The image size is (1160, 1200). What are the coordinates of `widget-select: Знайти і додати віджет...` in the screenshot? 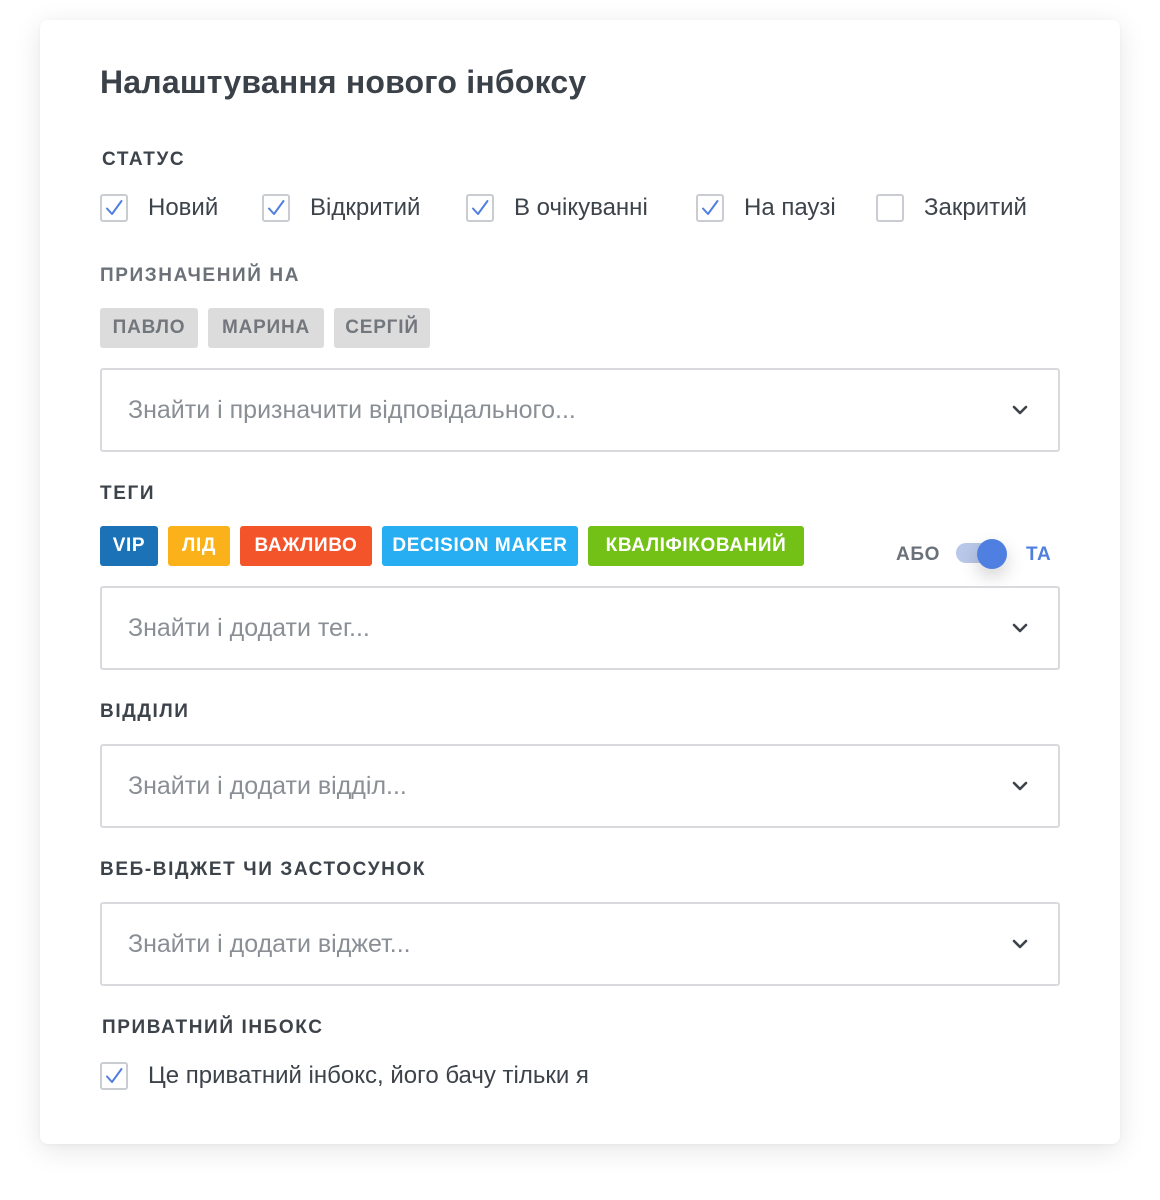 It's located at (580, 944).